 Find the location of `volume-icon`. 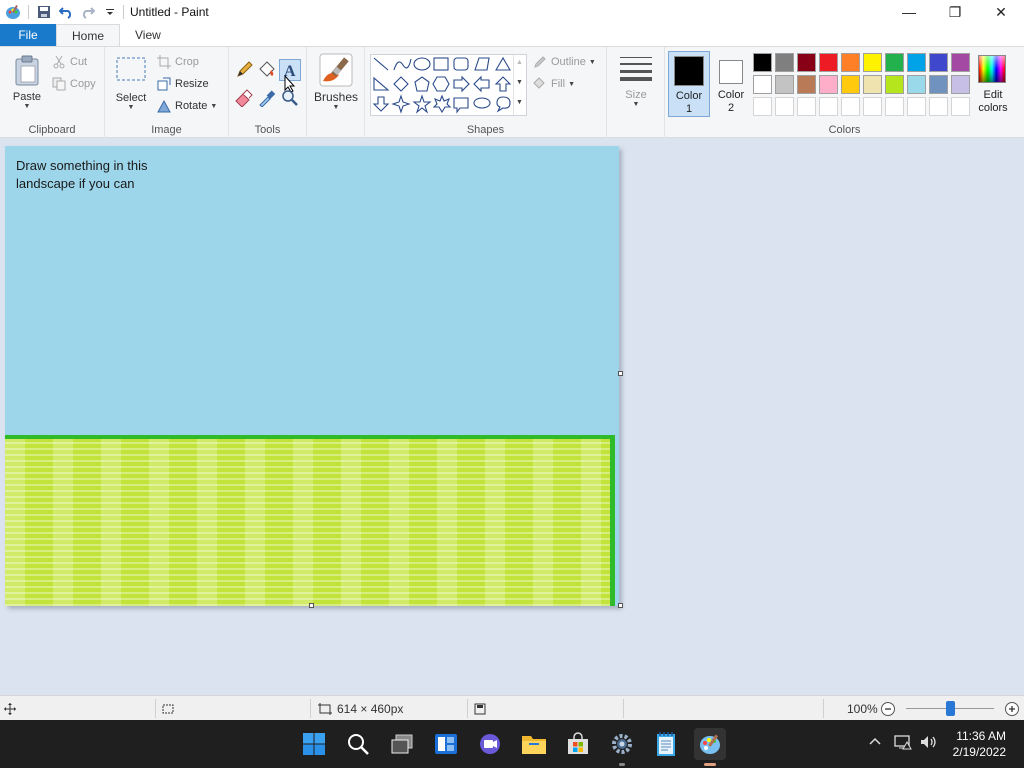

volume-icon is located at coordinates (929, 743).